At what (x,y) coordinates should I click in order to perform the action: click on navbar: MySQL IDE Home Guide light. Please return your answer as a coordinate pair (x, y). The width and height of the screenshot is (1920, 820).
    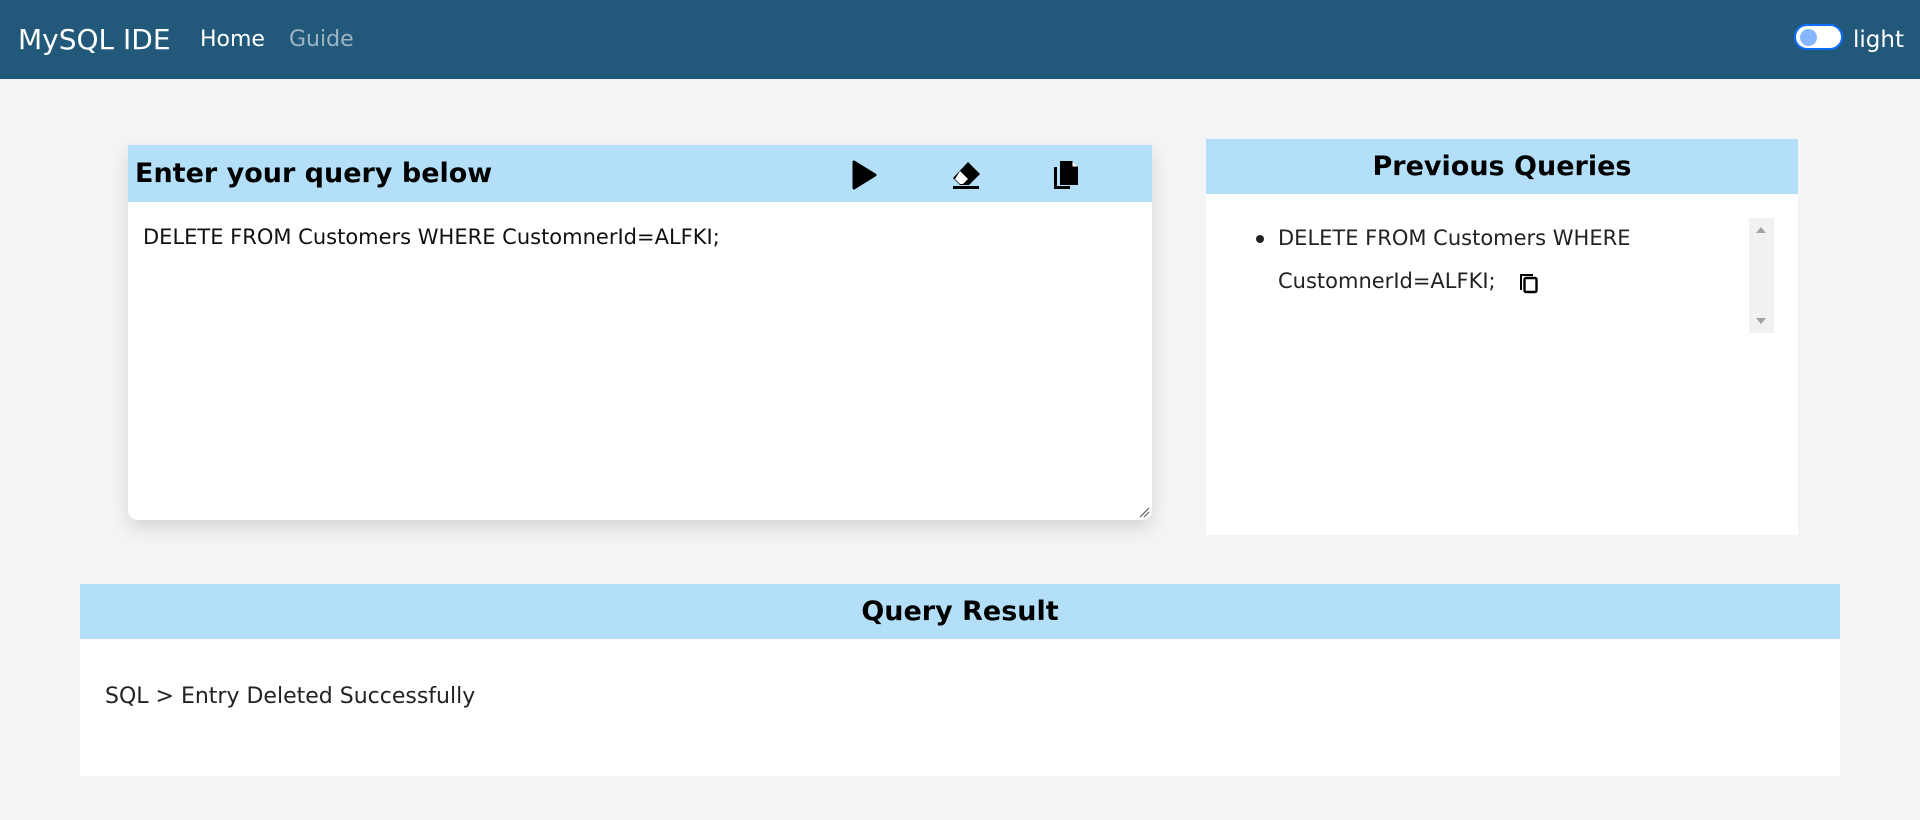
    Looking at the image, I should click on (960, 39).